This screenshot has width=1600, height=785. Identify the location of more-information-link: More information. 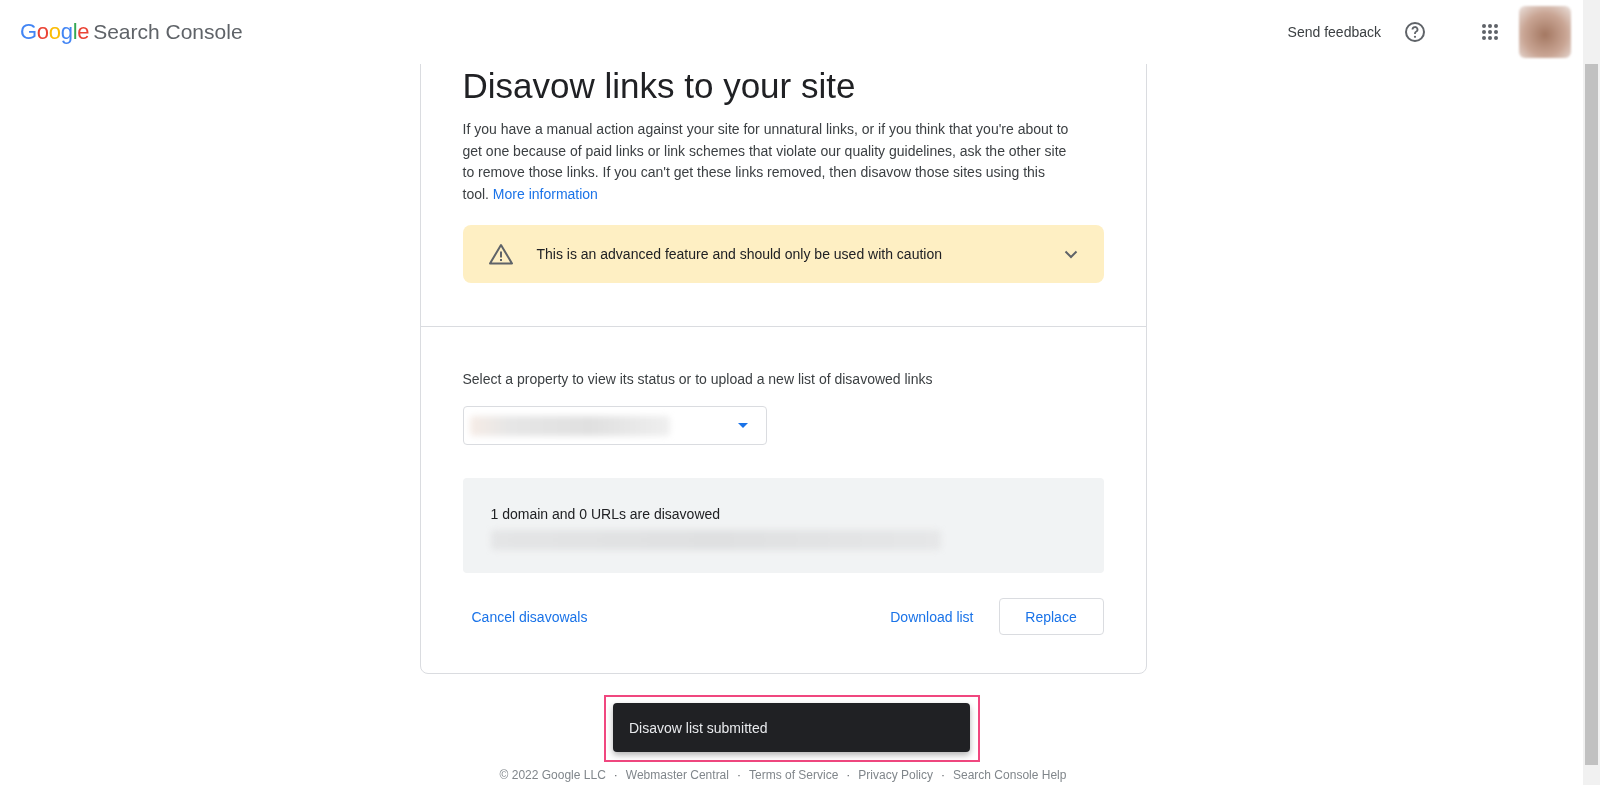
(545, 193).